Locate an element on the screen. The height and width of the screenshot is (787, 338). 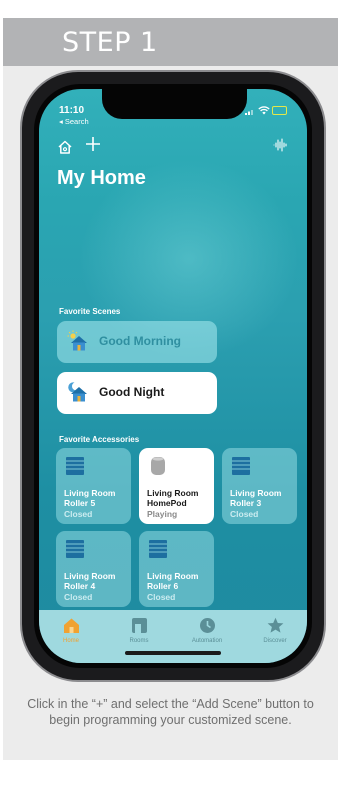
cellular-signal-icon is located at coordinates (249, 112).